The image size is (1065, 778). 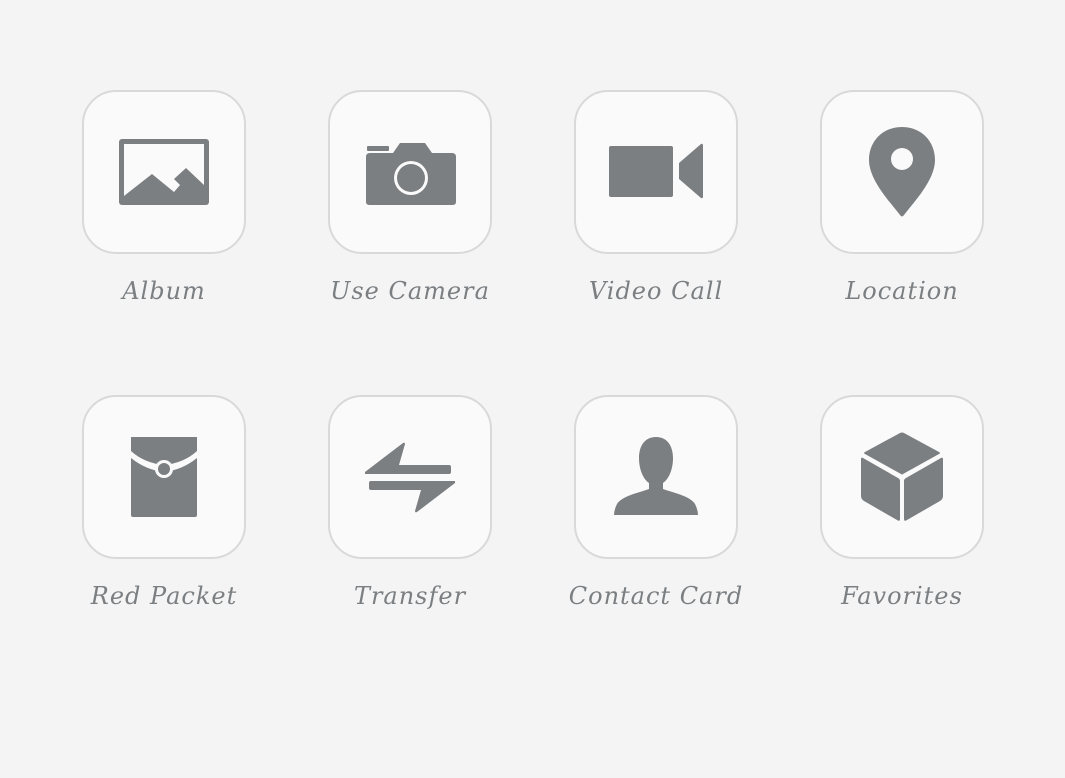 I want to click on red-packet-label: Red Packet, so click(x=164, y=596).